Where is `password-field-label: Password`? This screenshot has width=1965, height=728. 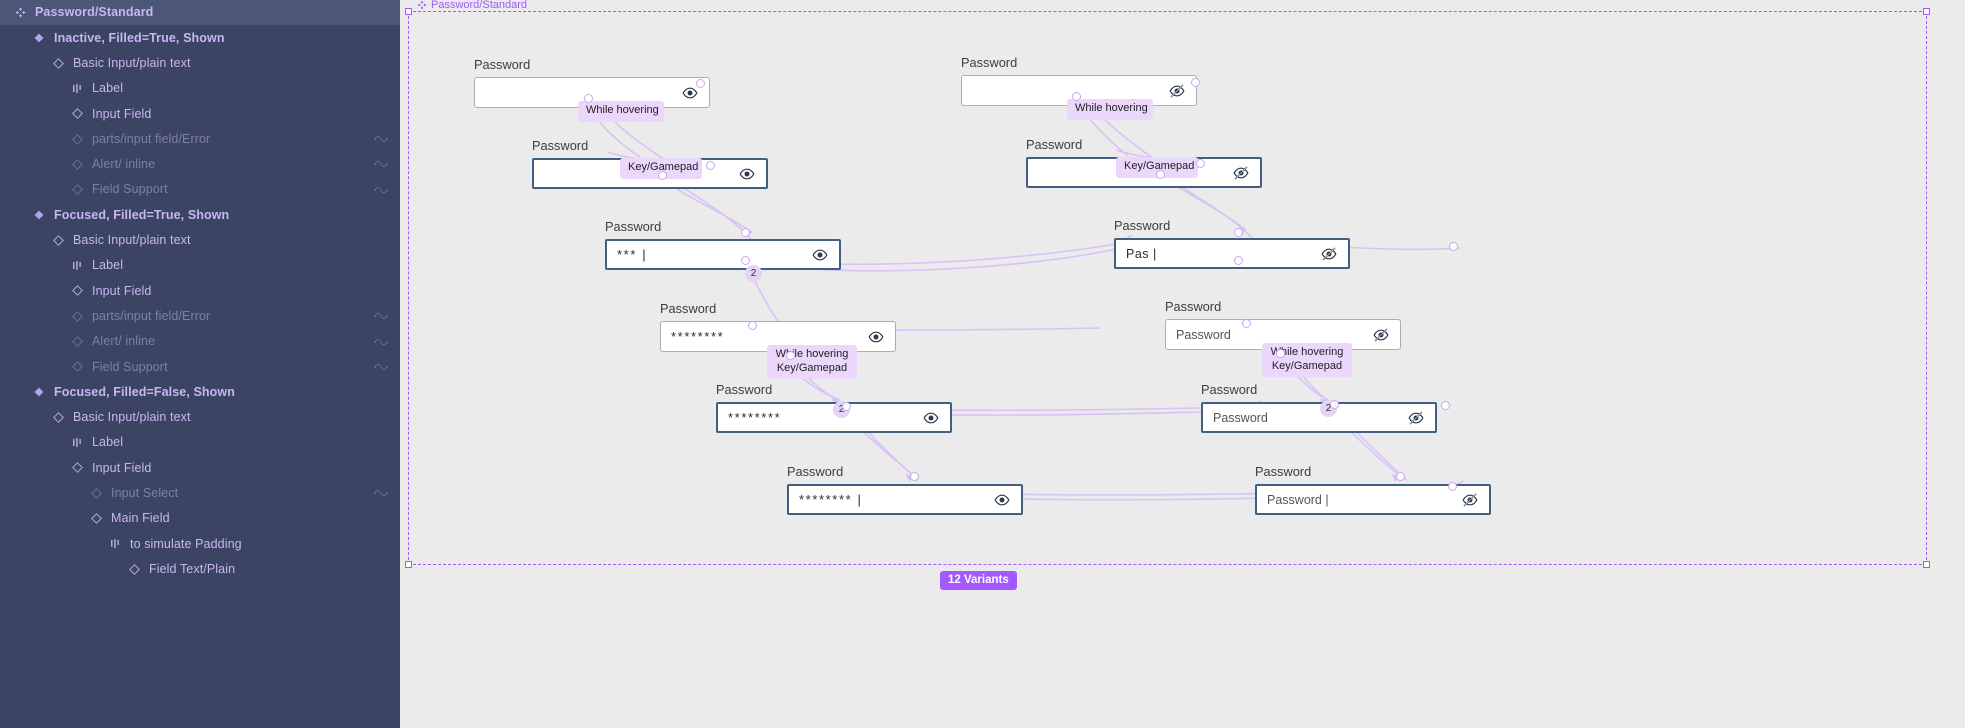
password-field-label: Password is located at coordinates (502, 64).